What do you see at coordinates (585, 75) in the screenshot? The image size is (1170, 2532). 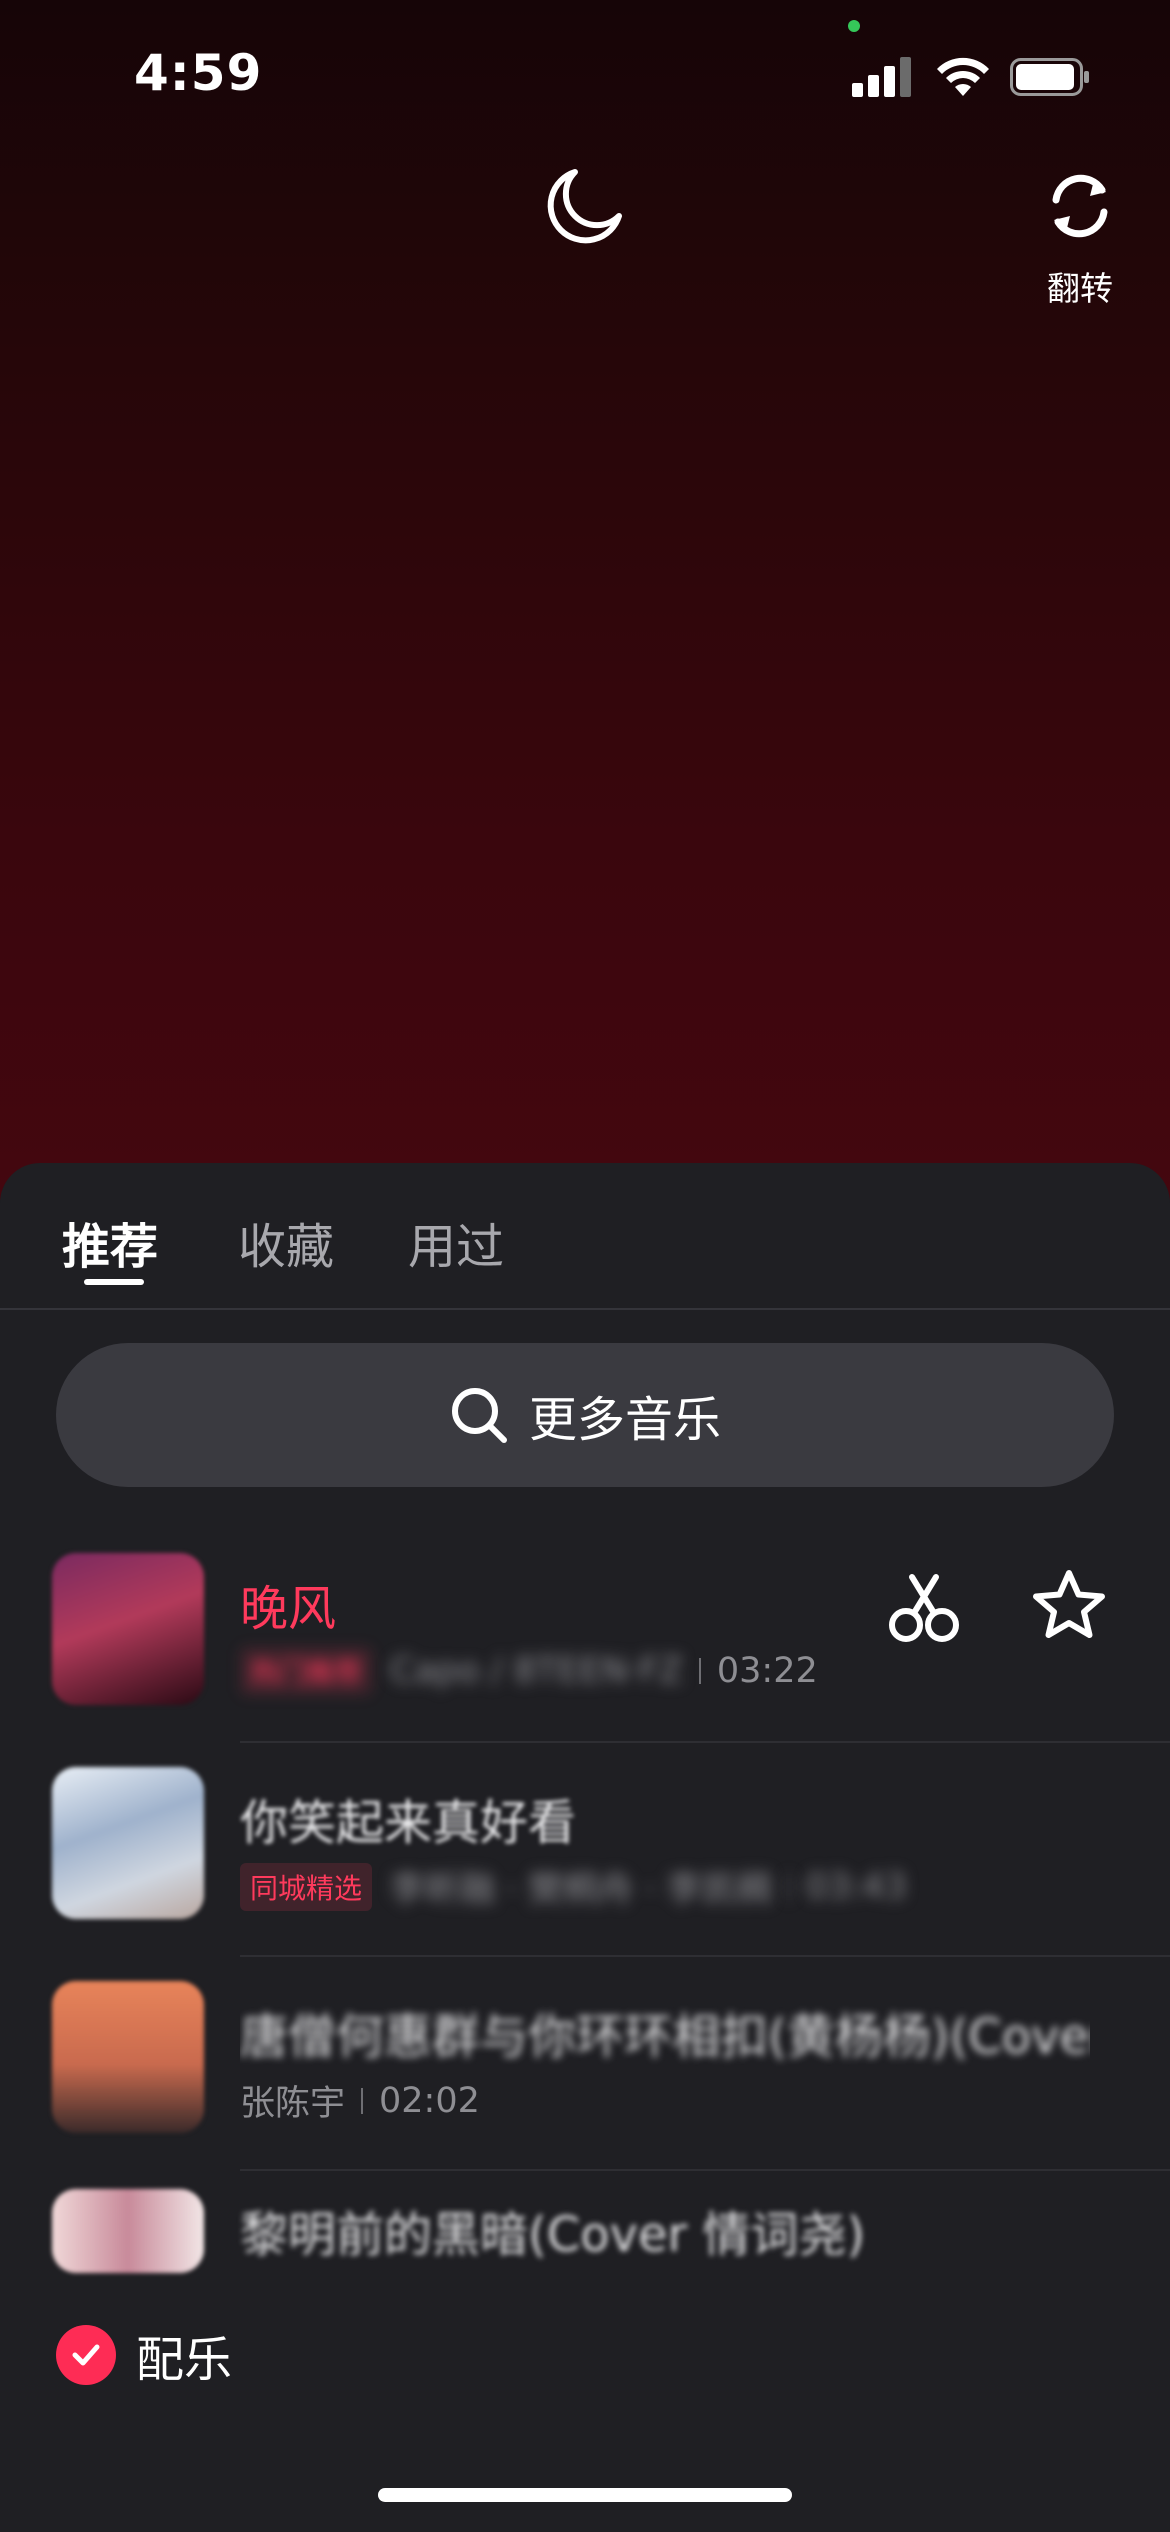 I see `status-bar: 4:59` at bounding box center [585, 75].